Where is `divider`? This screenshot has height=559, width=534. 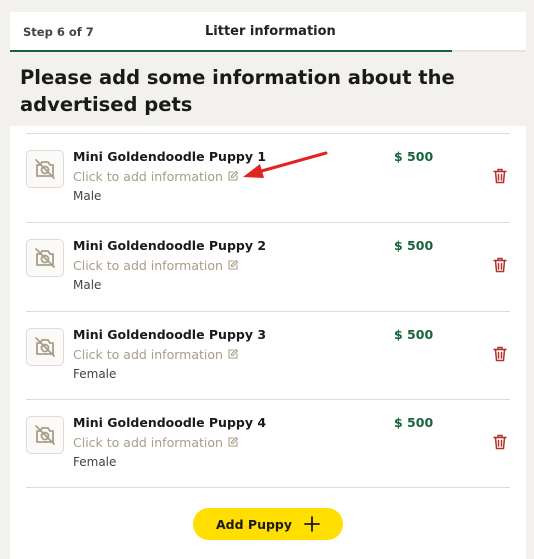
divider is located at coordinates (268, 487).